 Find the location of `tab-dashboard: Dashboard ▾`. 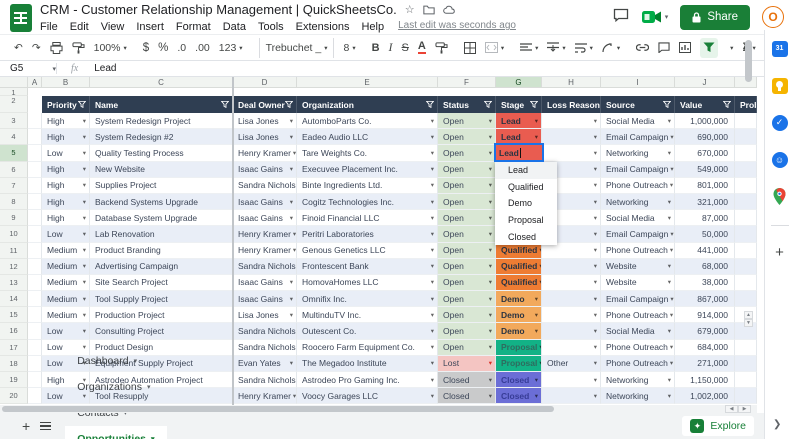

tab-dashboard: Dashboard ▾ is located at coordinates (115, 361).